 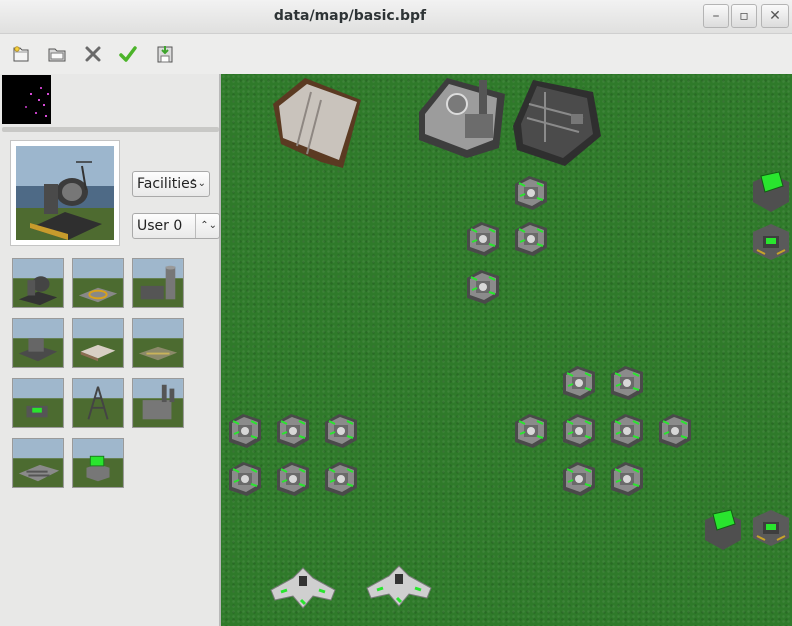 I want to click on title-bar: data/map/basic.bpf – ▫ ✕, so click(x=396, y=17).